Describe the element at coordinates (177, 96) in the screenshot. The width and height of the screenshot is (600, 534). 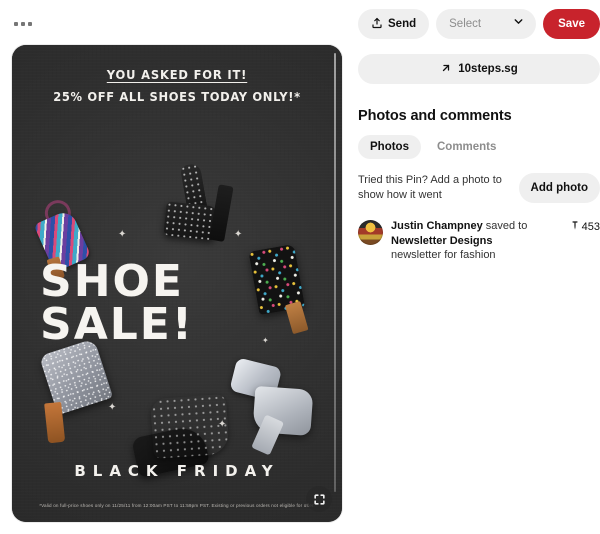
I see `pin-headline-secondary: 25% OFF ALL SHOES TODAY ONLY!*` at that location.